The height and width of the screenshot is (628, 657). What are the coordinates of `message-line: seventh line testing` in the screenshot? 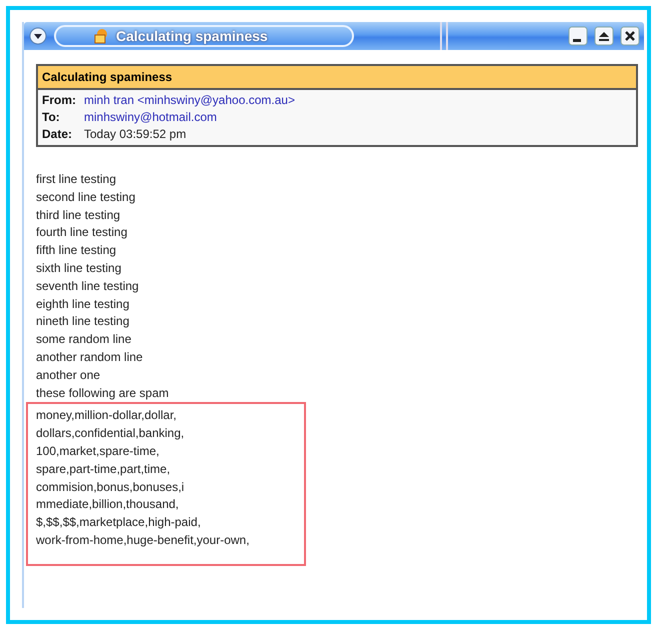 It's located at (88, 286).